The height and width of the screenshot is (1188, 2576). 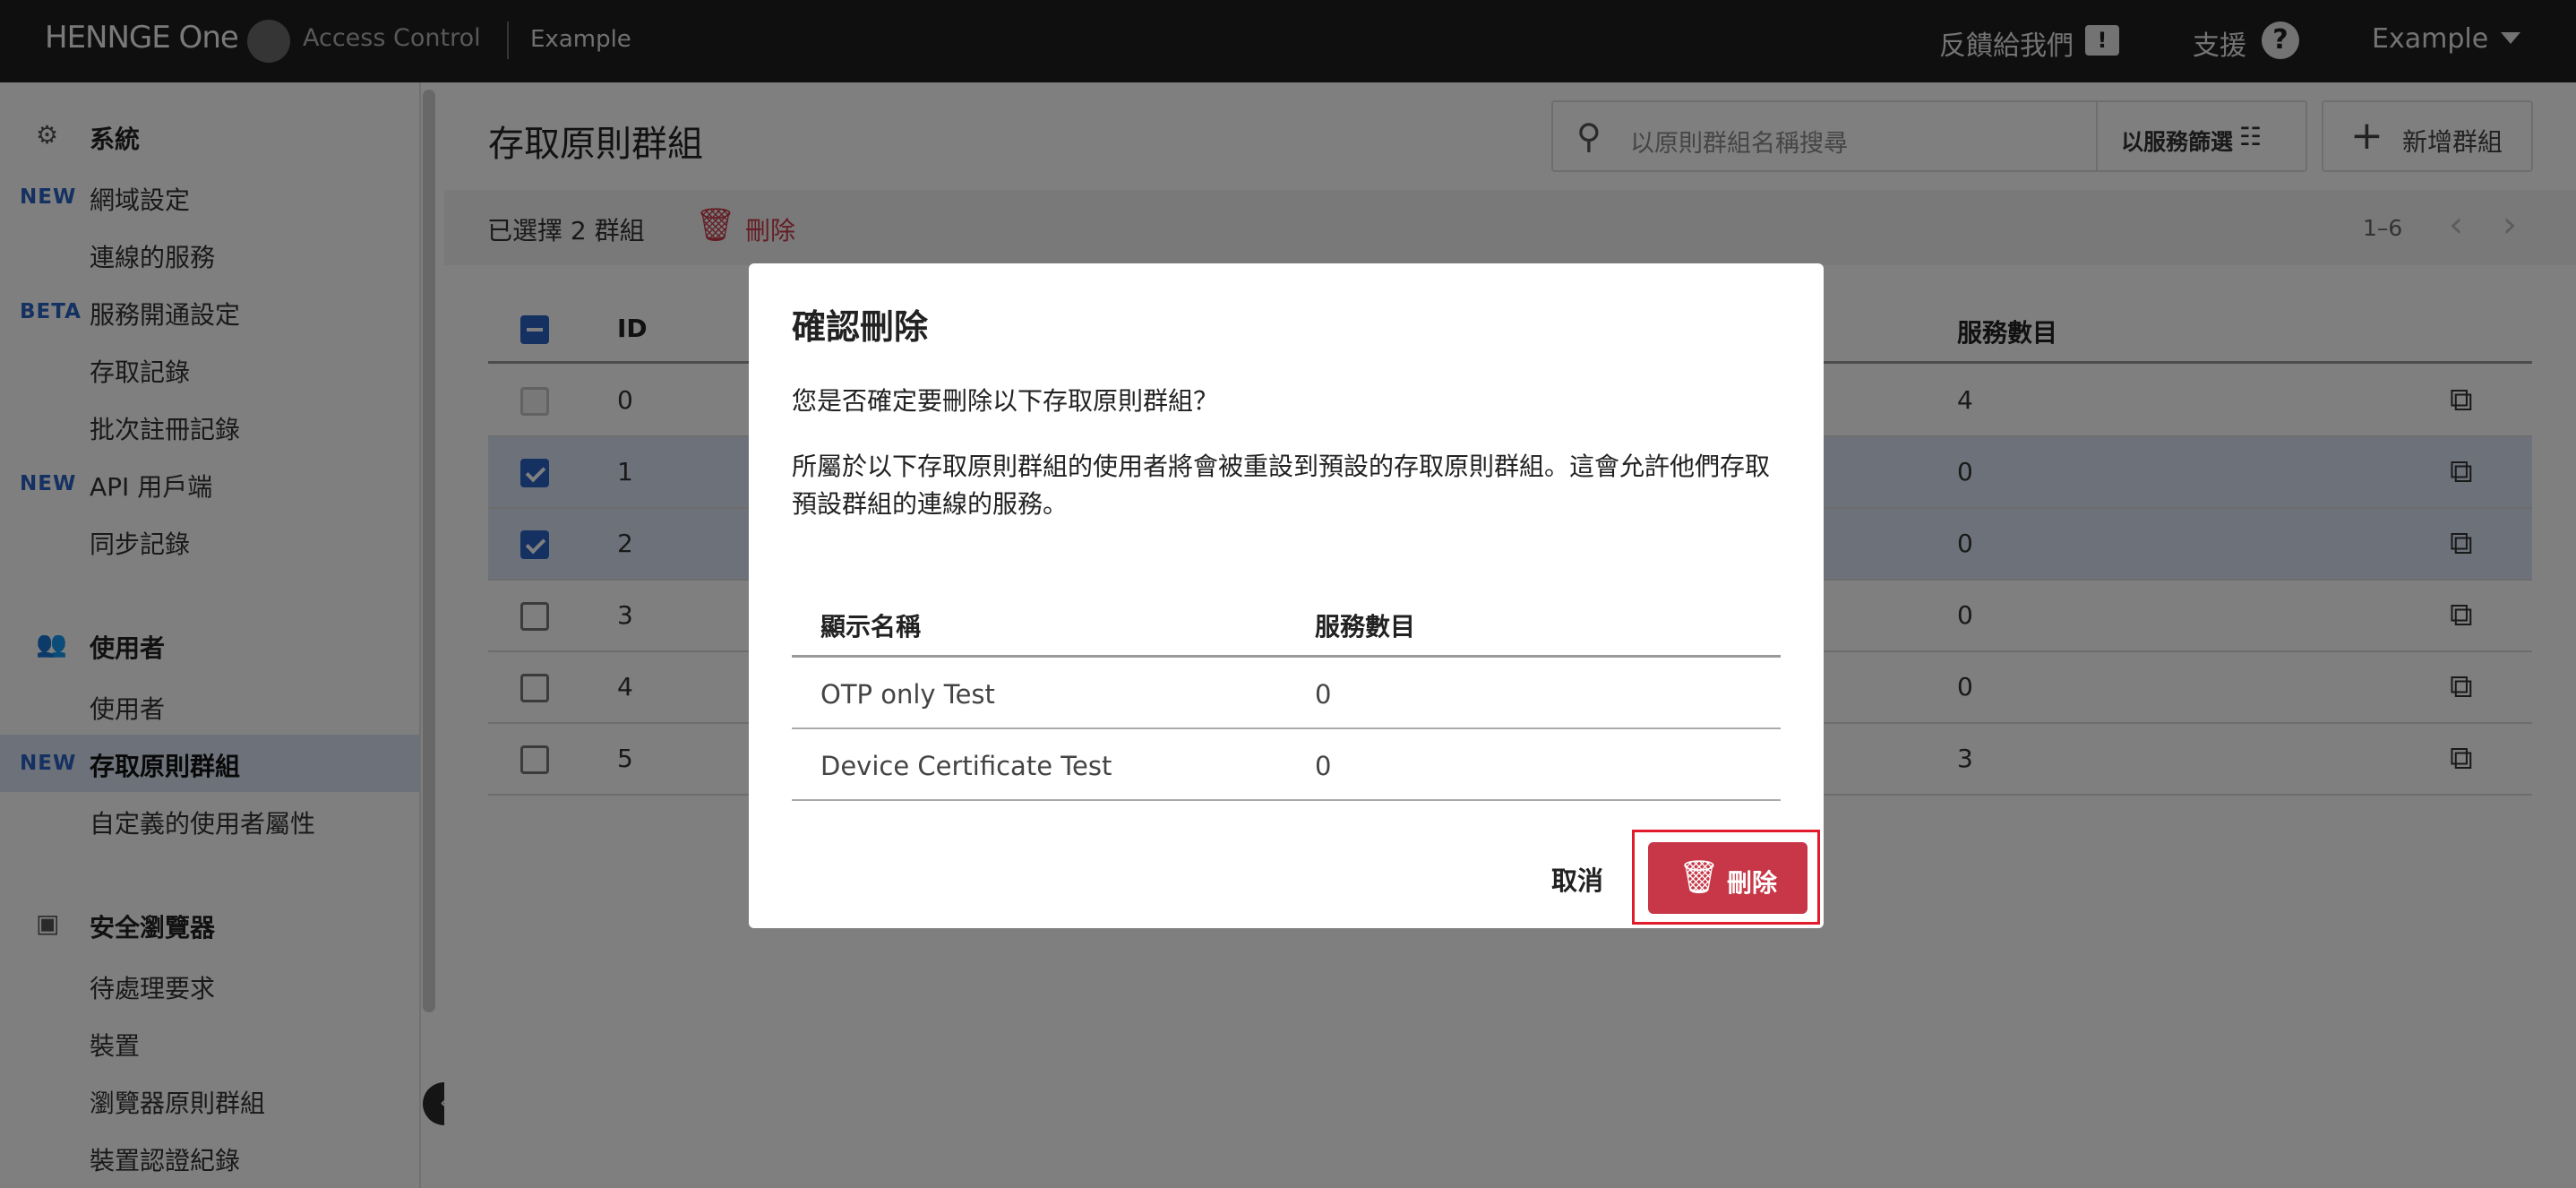 I want to click on dialog-question: 您是否確定要刪除以下存取原則群組？, so click(x=1005, y=401).